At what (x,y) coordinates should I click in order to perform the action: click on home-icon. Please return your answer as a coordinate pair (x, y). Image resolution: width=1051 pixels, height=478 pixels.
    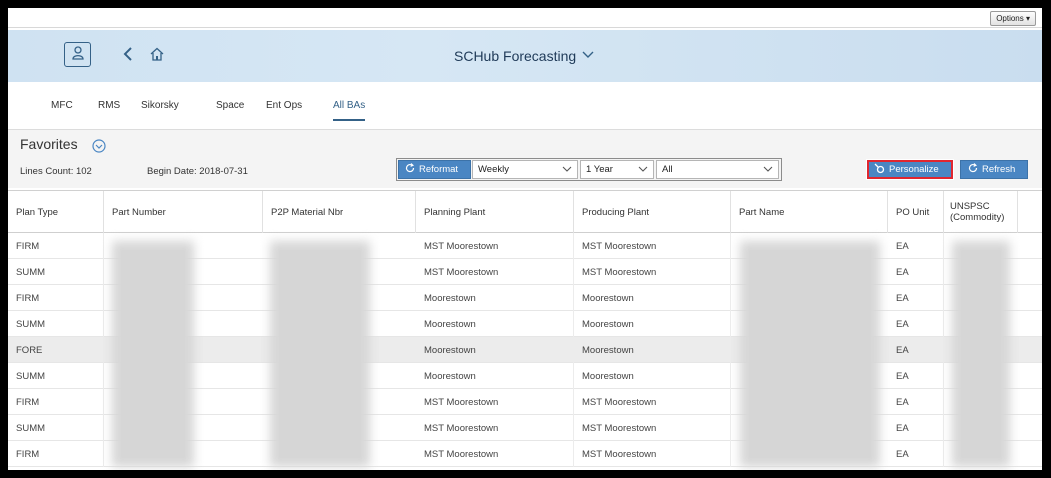
    Looking at the image, I should click on (157, 55).